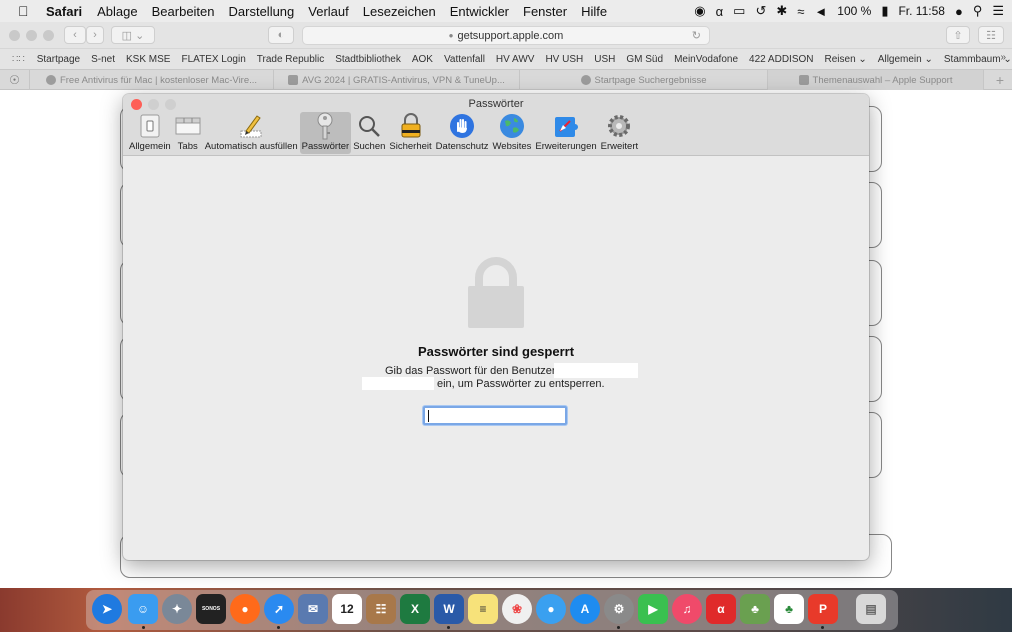 Image resolution: width=1012 pixels, height=632 pixels. I want to click on browser-tab: Startpage Suchergebnisse, so click(644, 80).